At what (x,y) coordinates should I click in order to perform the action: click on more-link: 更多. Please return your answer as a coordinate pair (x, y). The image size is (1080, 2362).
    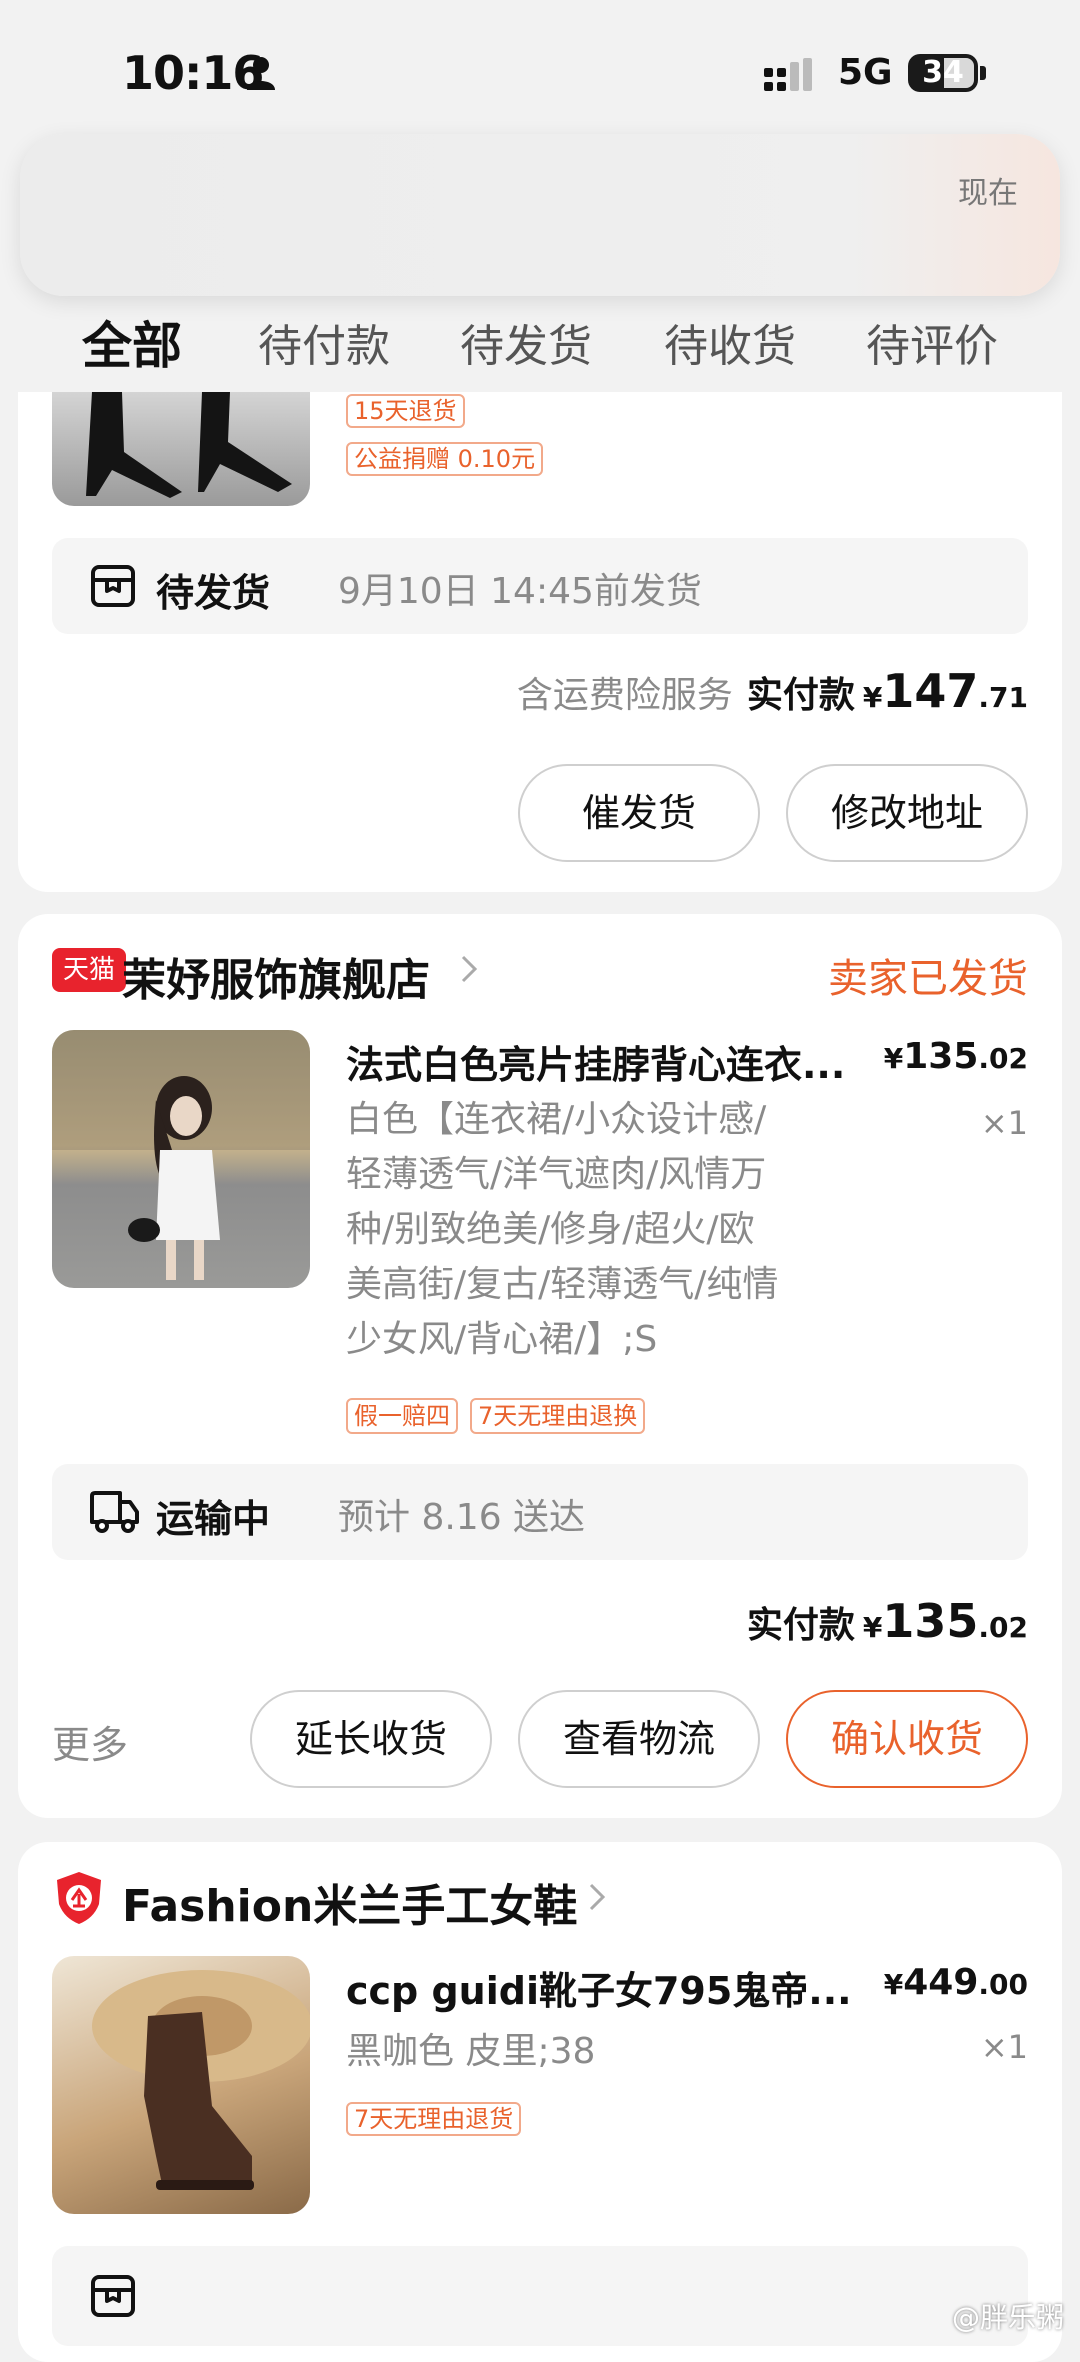
    Looking at the image, I should click on (90, 1741).